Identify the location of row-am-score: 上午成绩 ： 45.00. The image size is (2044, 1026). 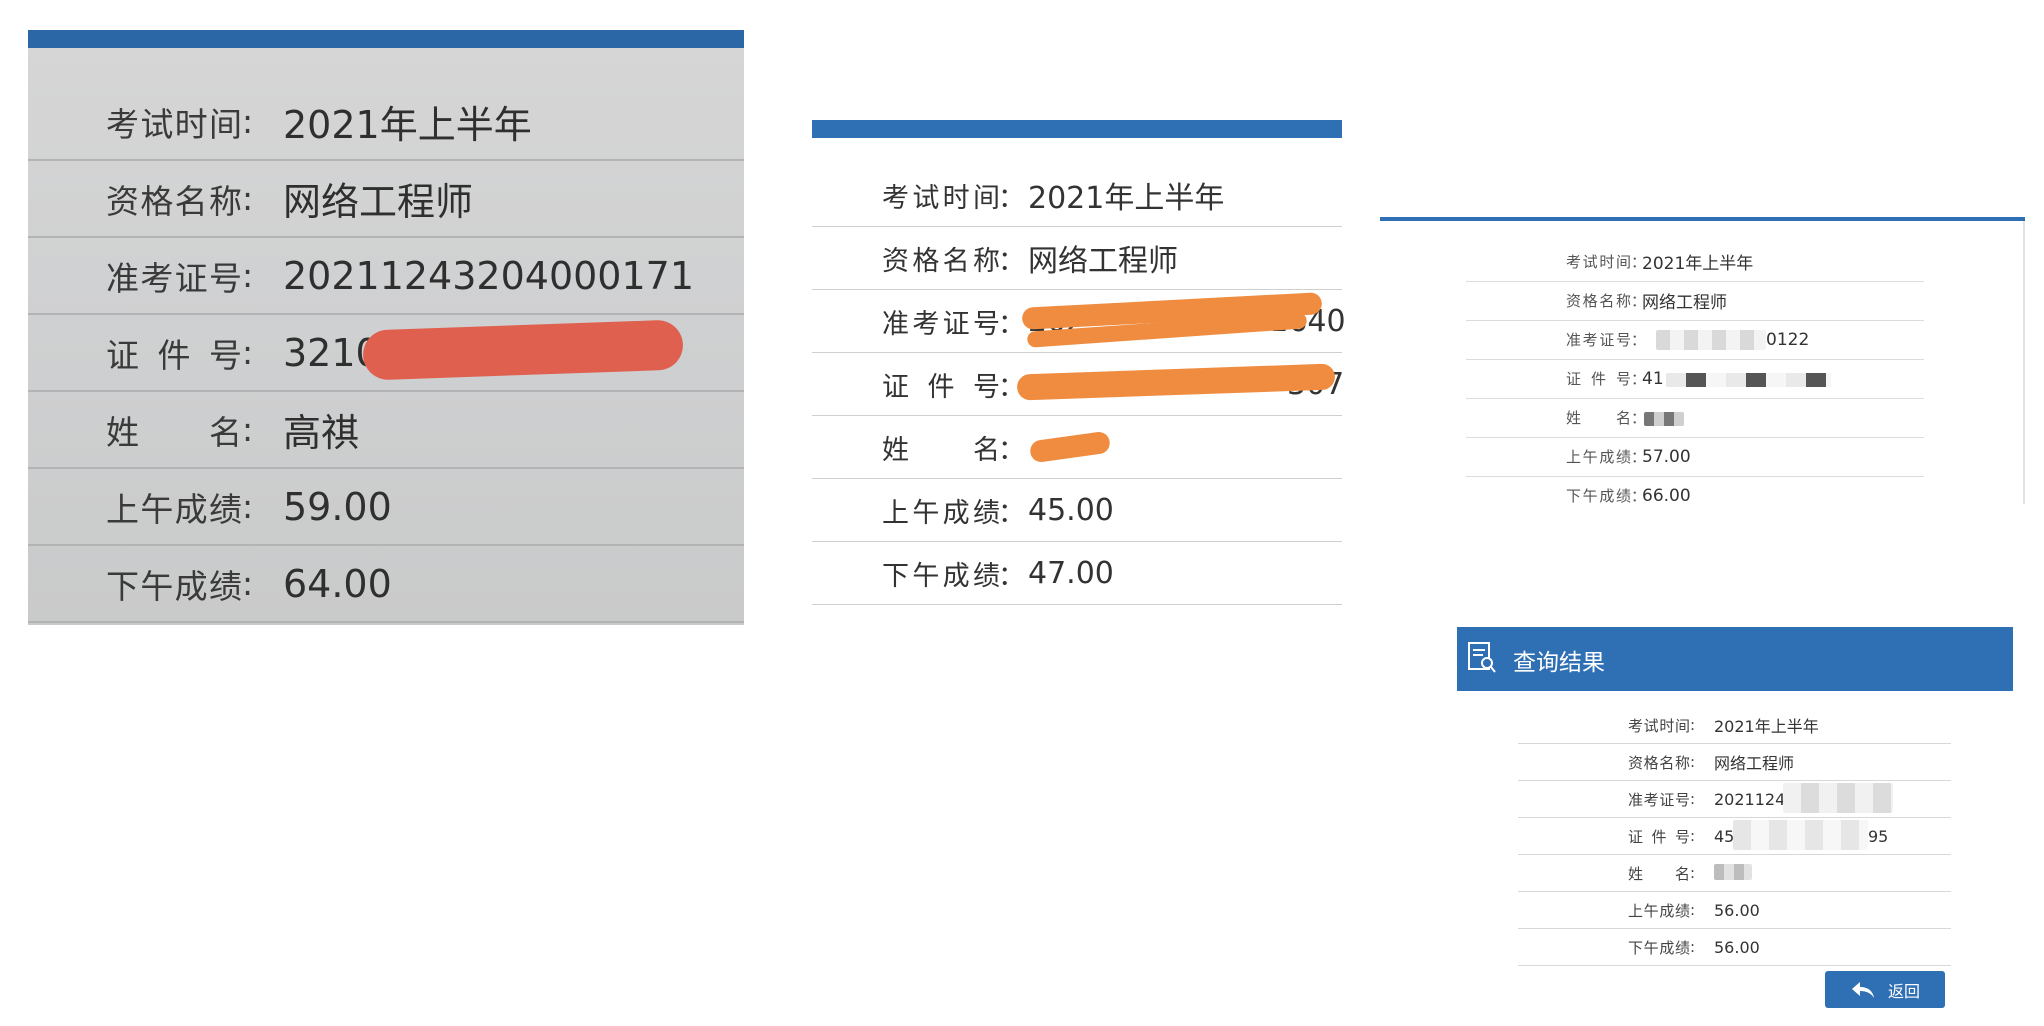
(1077, 510).